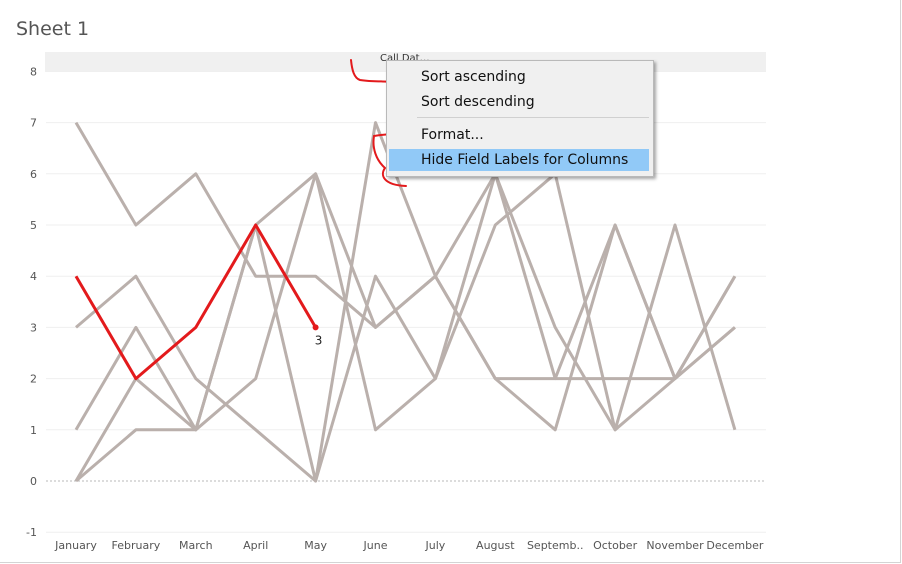 This screenshot has height=564, width=902. Describe the element at coordinates (33, 430) in the screenshot. I see `y-tick-label: 1` at that location.